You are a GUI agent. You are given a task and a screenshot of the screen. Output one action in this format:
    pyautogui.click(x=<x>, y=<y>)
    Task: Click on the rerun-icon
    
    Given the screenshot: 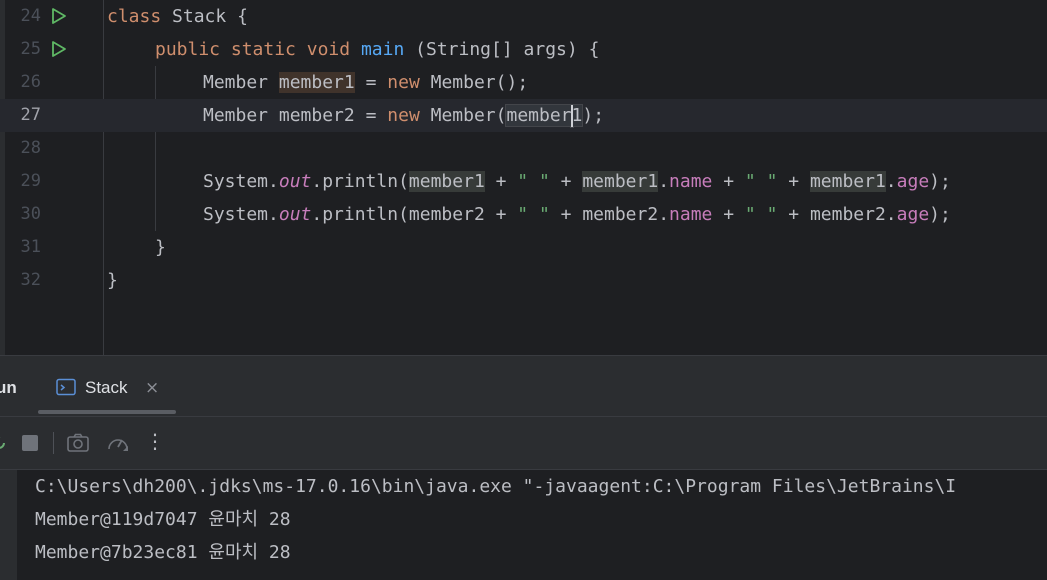 What is the action you would take?
    pyautogui.click(x=6, y=443)
    